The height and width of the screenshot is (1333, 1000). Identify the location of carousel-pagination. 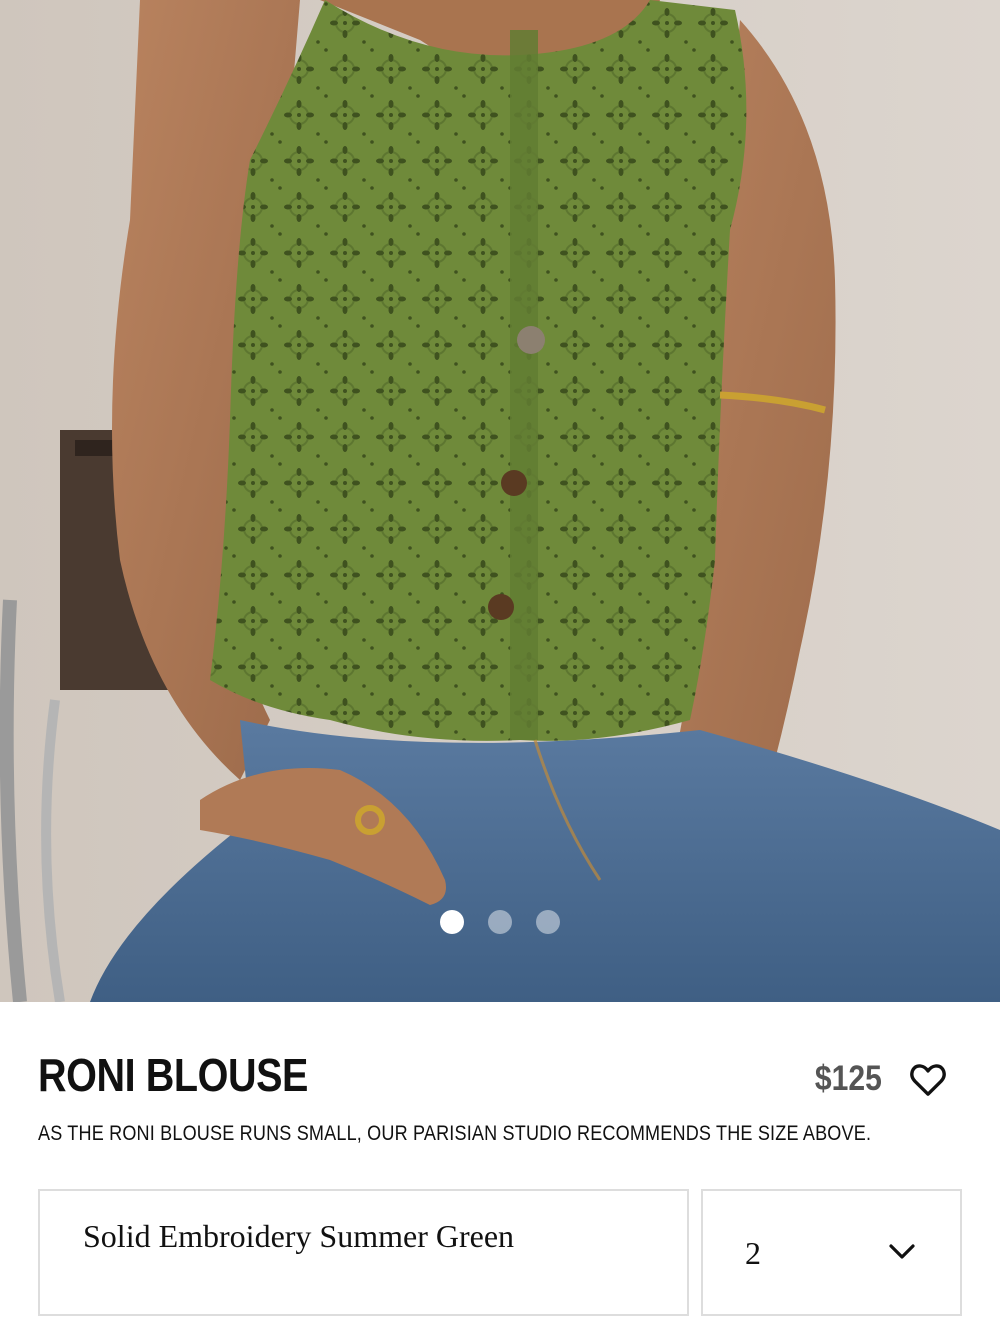
(500, 922).